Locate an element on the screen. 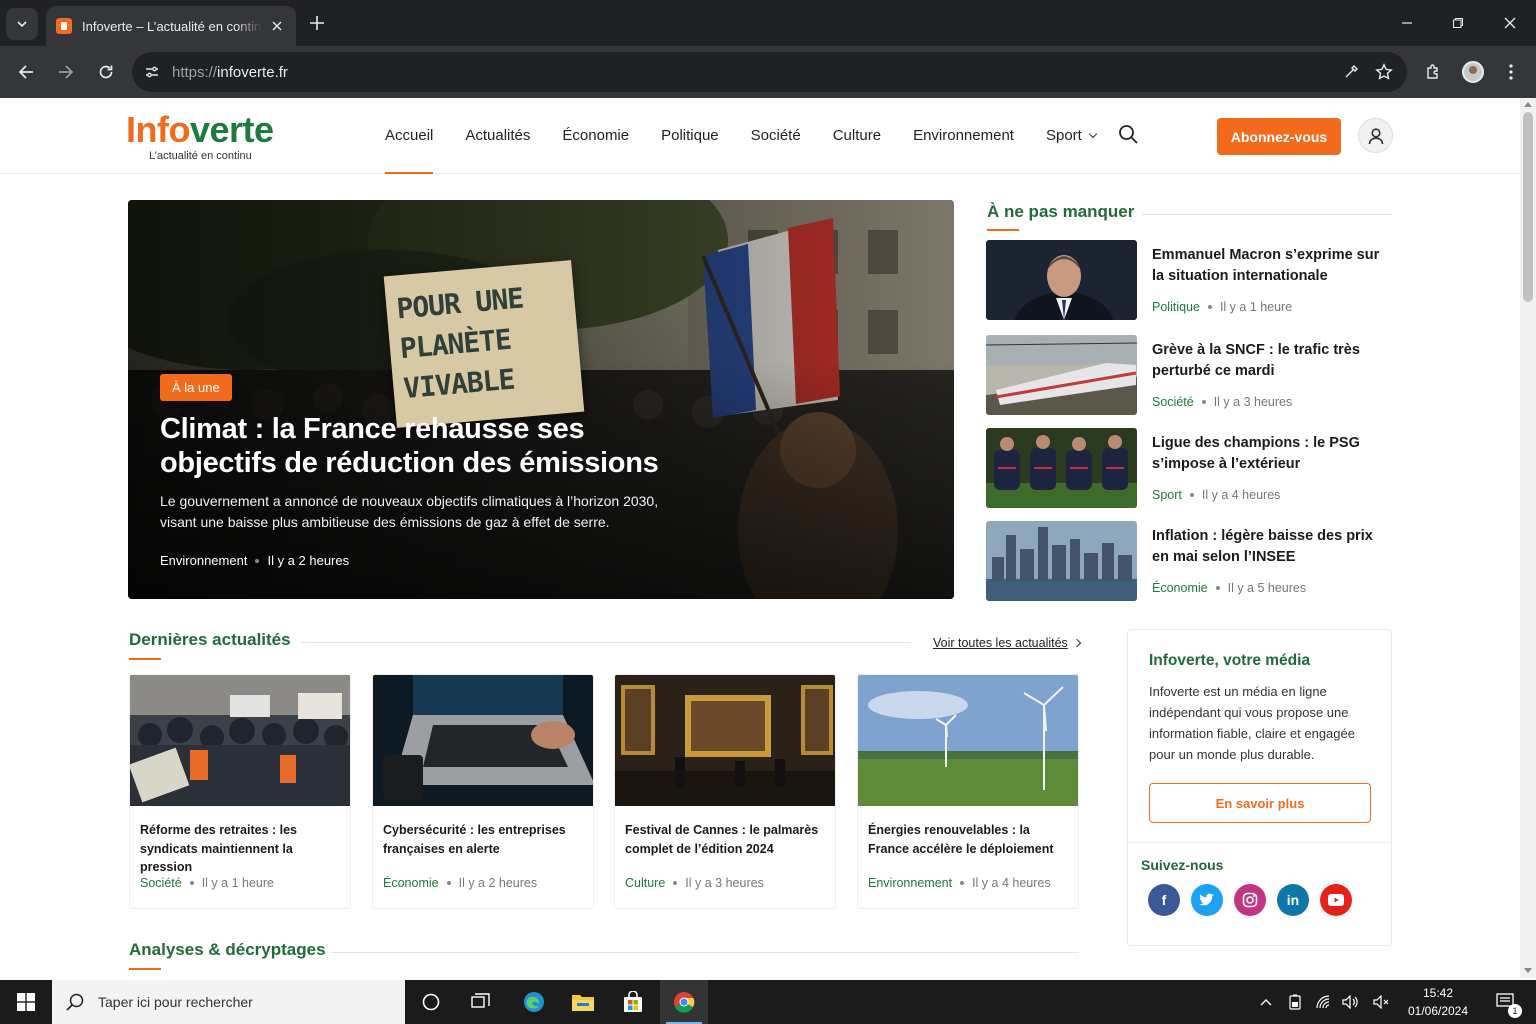 This screenshot has height=1024, width=1536. section-rule is located at coordinates (705, 952).